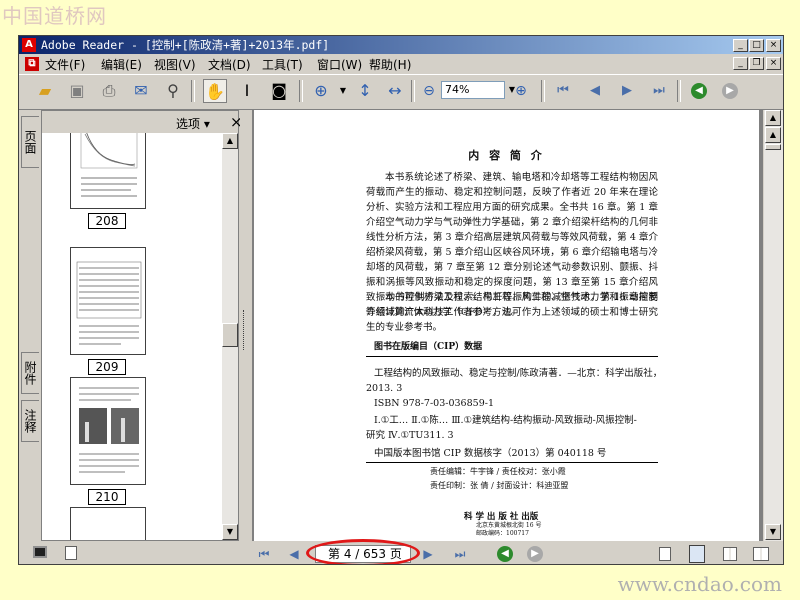  Describe the element at coordinates (499, 485) in the screenshot. I see `credits-print: 责任印制：张 倩 / 封面设计：科迪亚盟` at that location.